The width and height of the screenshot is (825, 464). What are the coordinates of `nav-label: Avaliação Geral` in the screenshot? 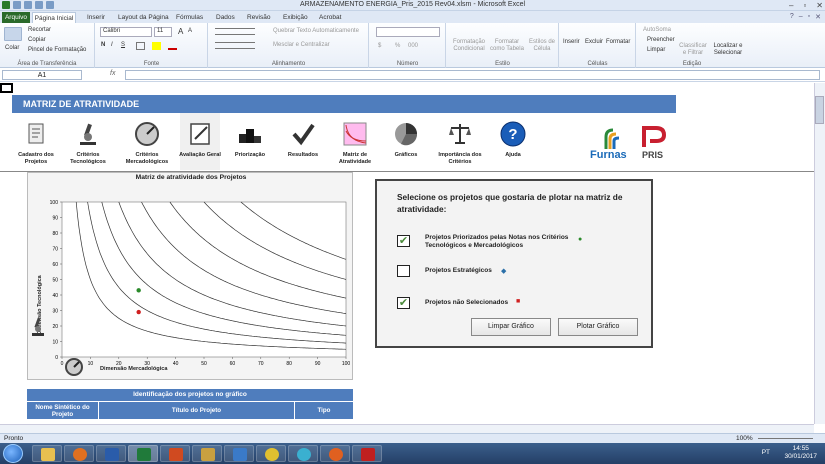 It's located at (200, 155).